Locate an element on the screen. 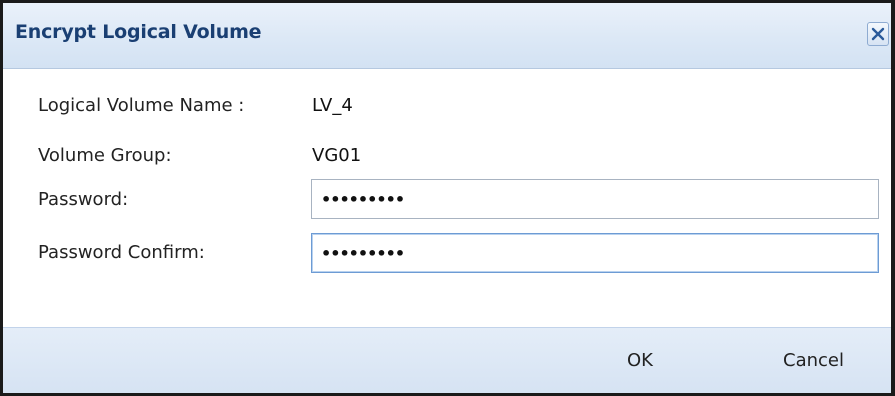 This screenshot has width=895, height=396. volume-group-label: Volume Group: is located at coordinates (105, 155).